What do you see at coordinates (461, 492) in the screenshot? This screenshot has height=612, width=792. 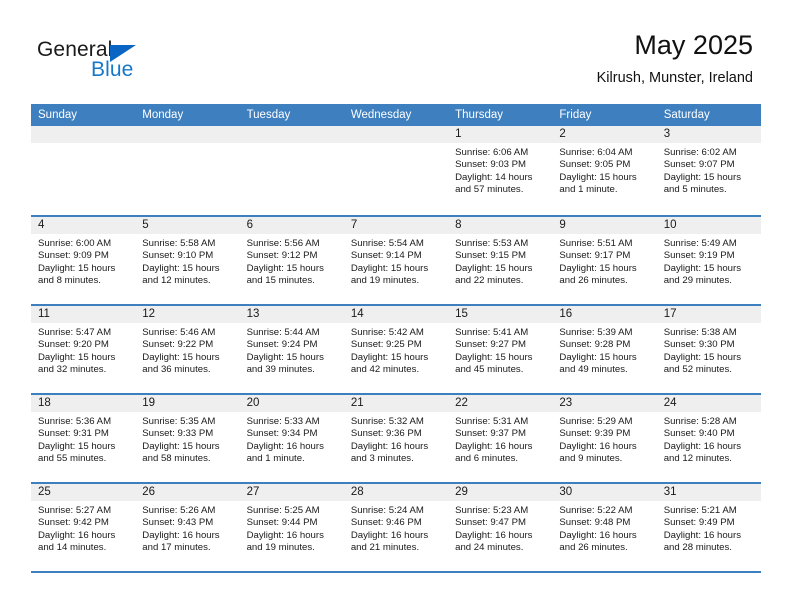 I see `day-number: 29` at bounding box center [461, 492].